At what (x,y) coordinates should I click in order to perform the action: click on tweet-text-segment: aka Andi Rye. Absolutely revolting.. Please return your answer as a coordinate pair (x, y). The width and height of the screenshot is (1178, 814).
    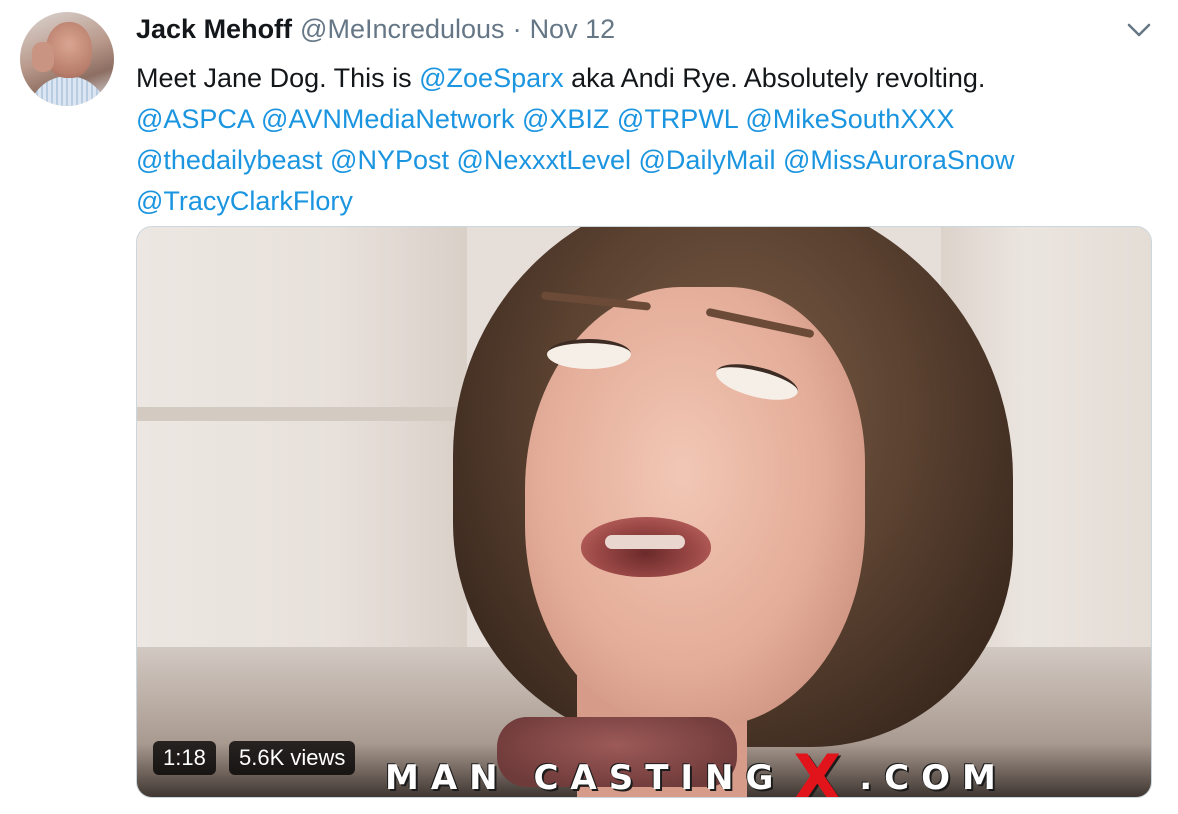
    Looking at the image, I should click on (774, 78).